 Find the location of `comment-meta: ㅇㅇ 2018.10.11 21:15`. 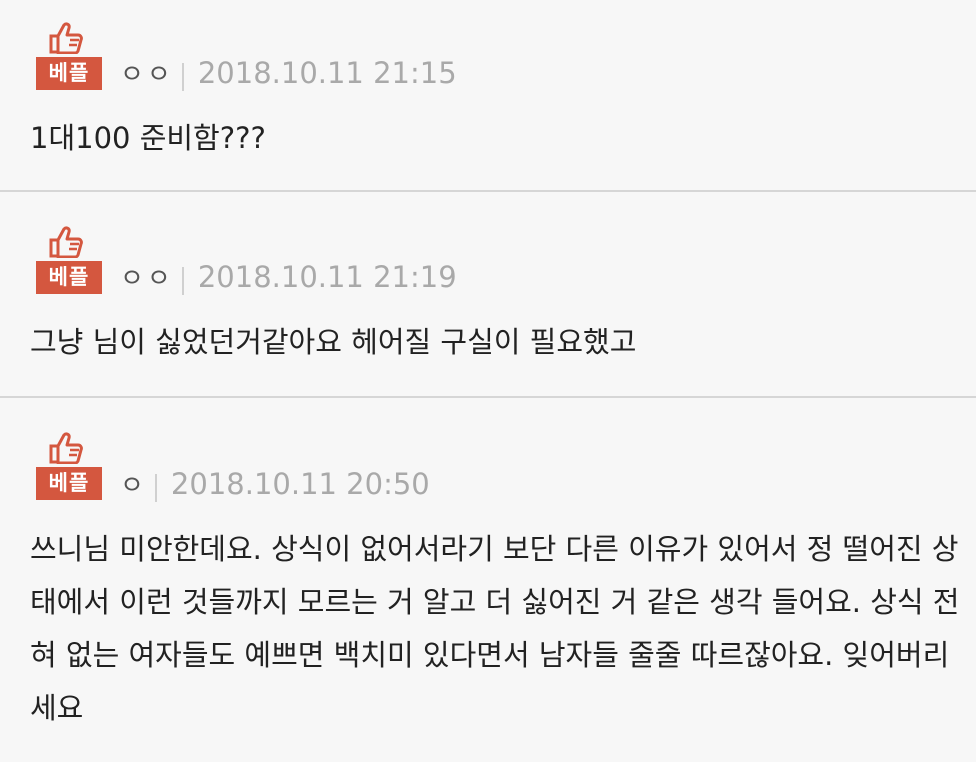

comment-meta: ㅇㅇ 2018.10.11 21:15 is located at coordinates (288, 73).